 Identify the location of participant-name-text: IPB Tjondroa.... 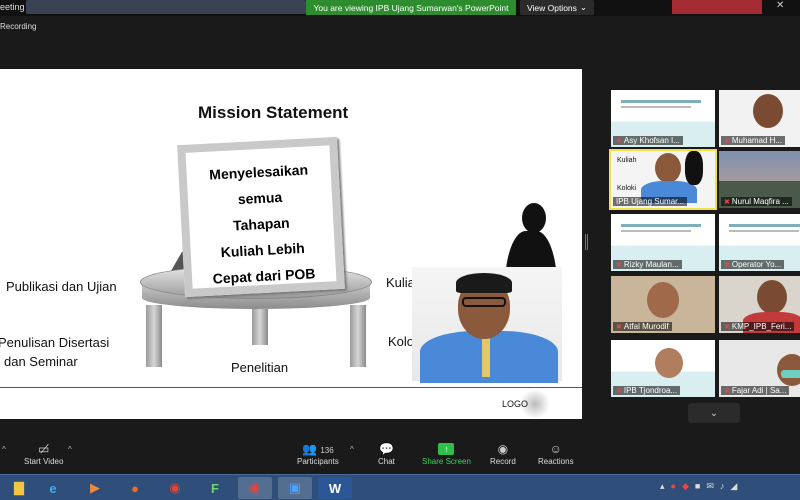
(650, 390).